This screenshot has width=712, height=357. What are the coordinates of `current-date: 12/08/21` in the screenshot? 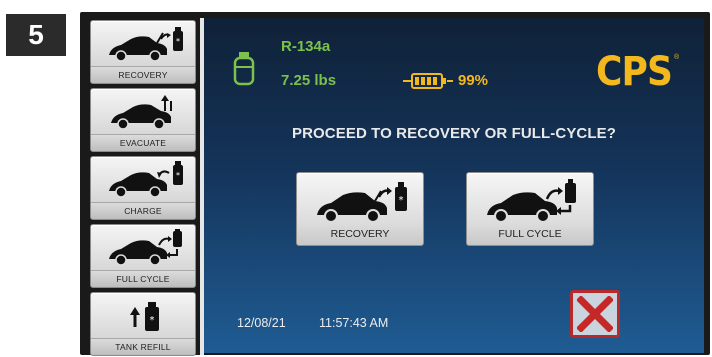 It's located at (261, 323).